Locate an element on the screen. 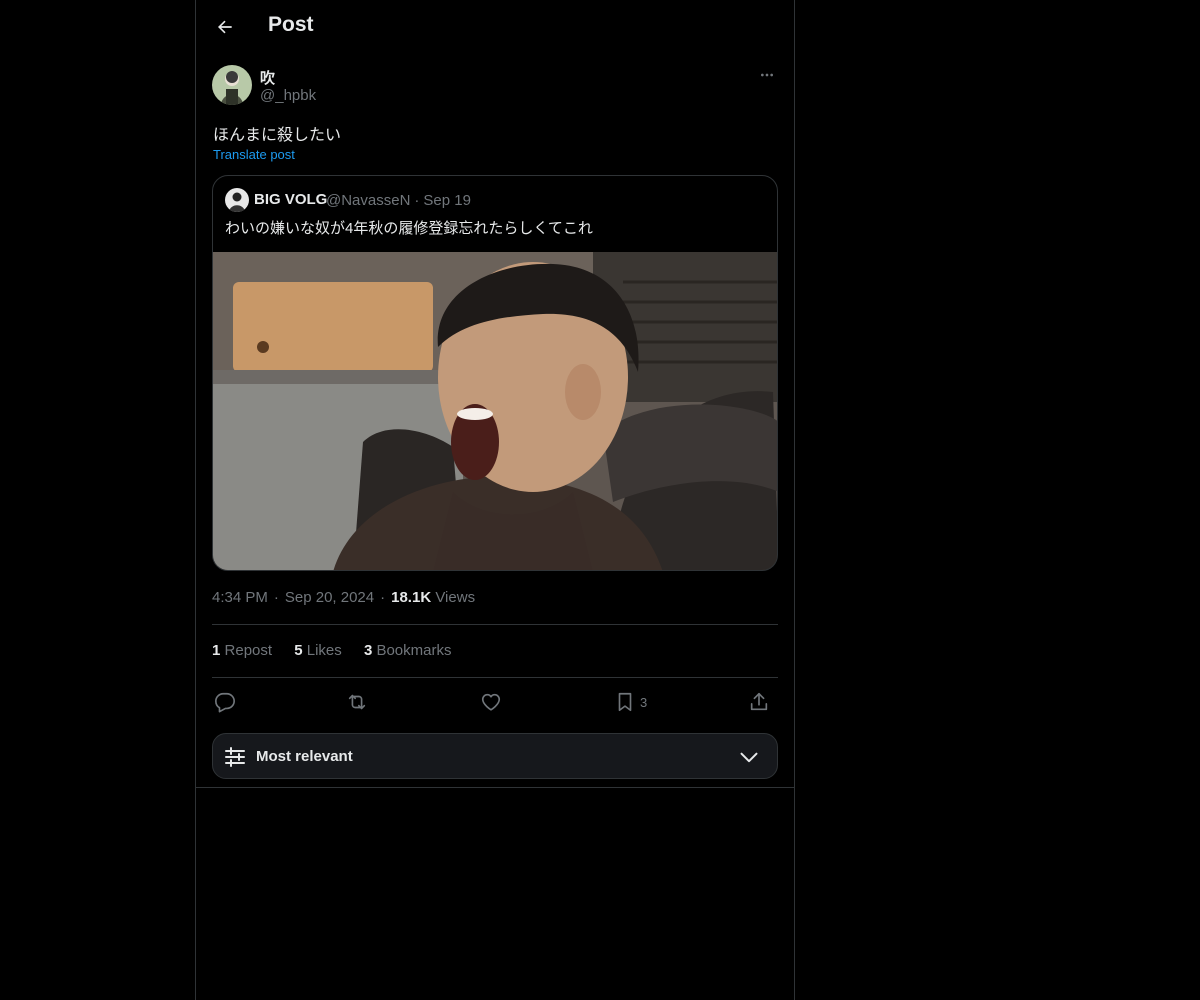  bookmarks-stat: 3 Bookmarks is located at coordinates (408, 650).